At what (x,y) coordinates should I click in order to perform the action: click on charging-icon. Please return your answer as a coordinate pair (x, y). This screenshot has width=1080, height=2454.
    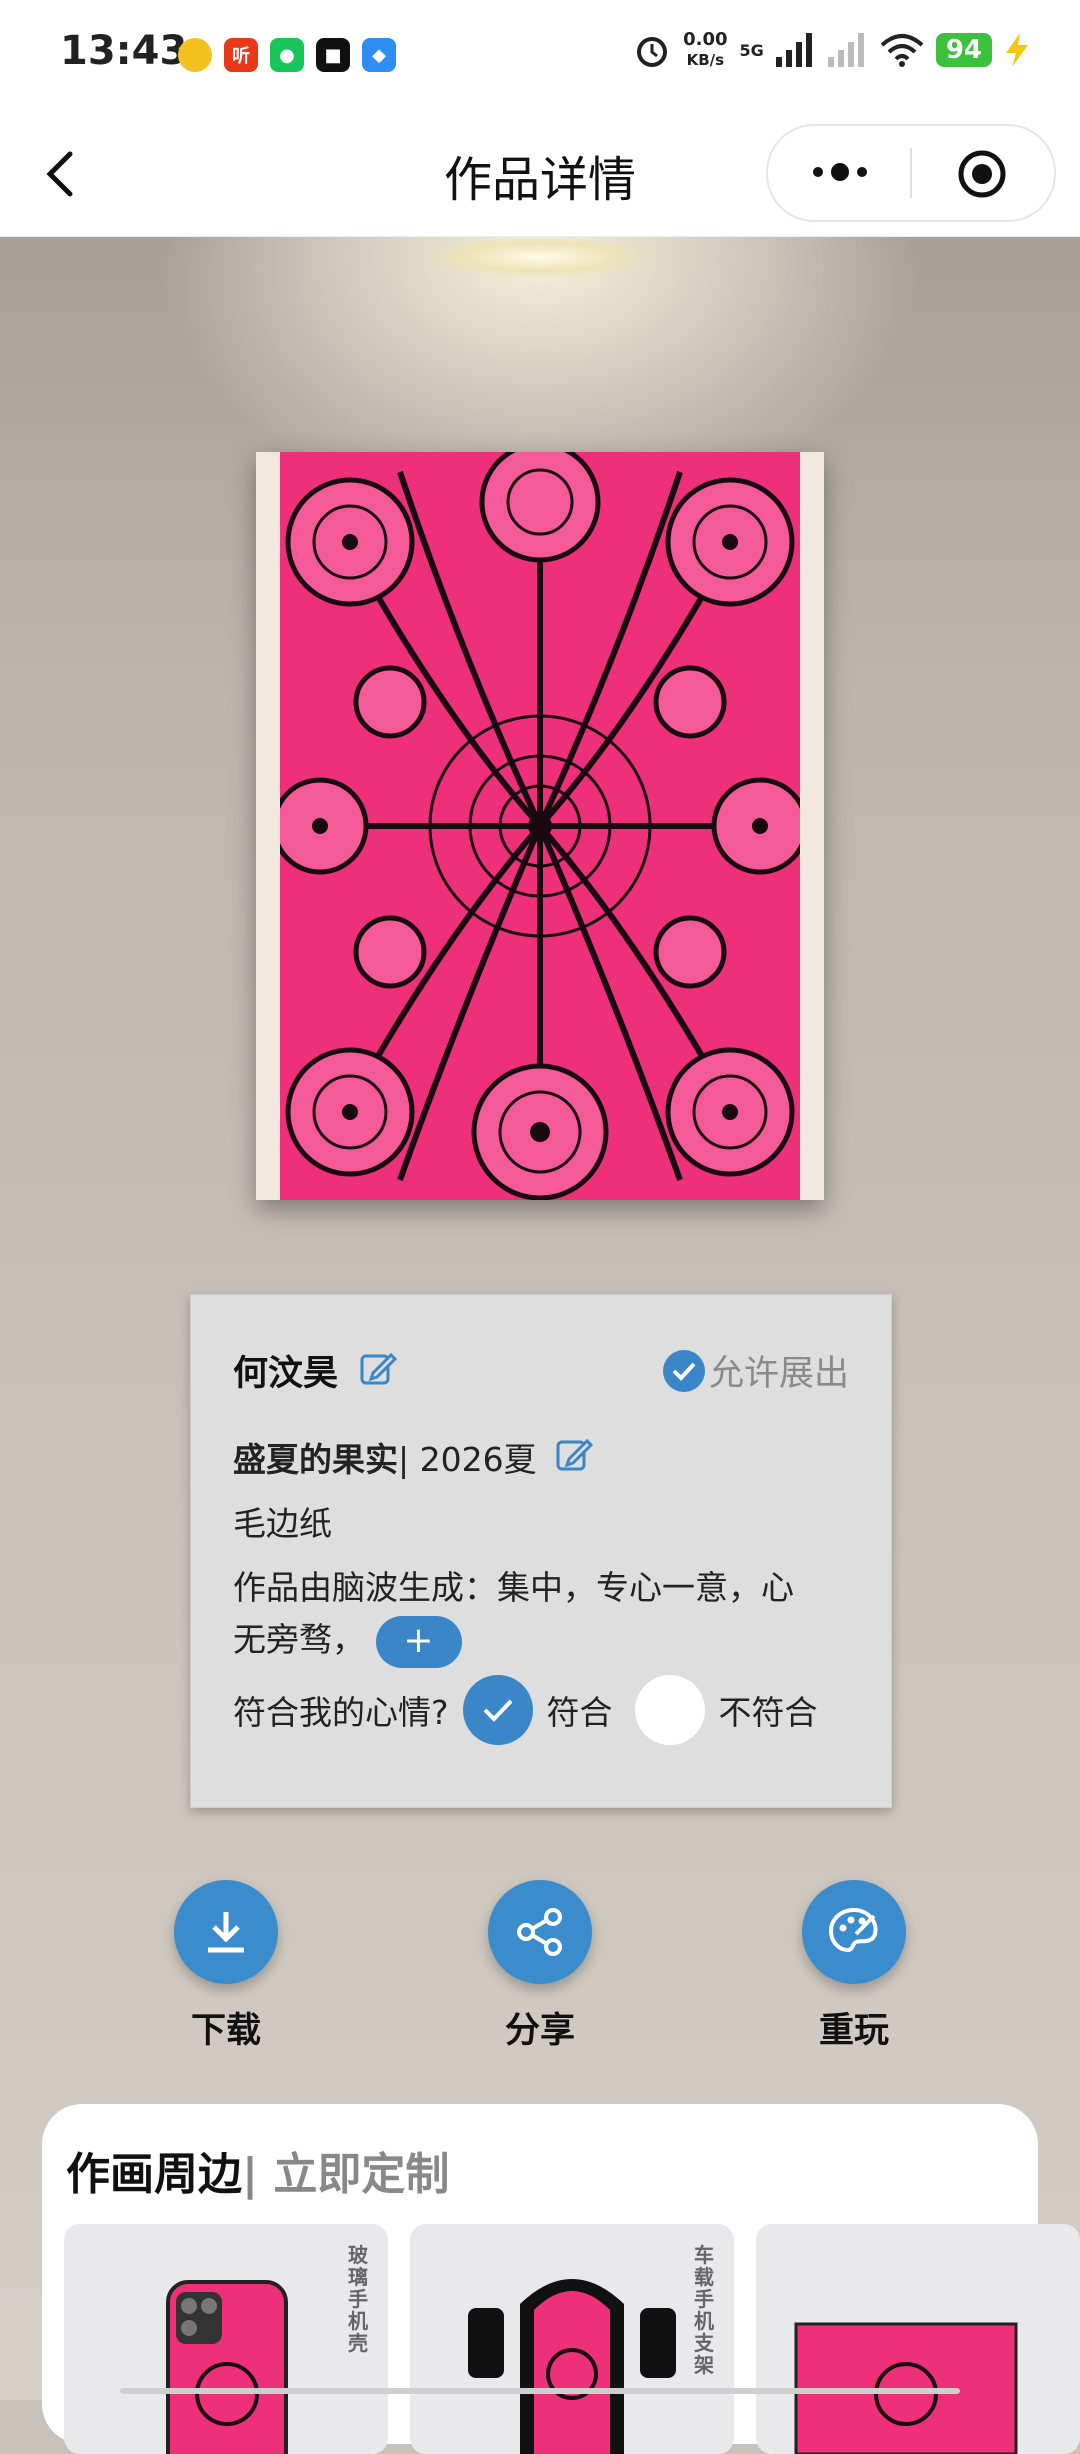
    Looking at the image, I should click on (1017, 50).